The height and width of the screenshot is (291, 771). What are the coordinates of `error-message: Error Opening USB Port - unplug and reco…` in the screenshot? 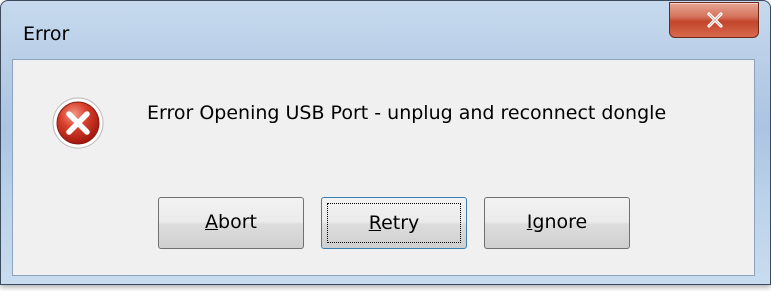 It's located at (407, 113).